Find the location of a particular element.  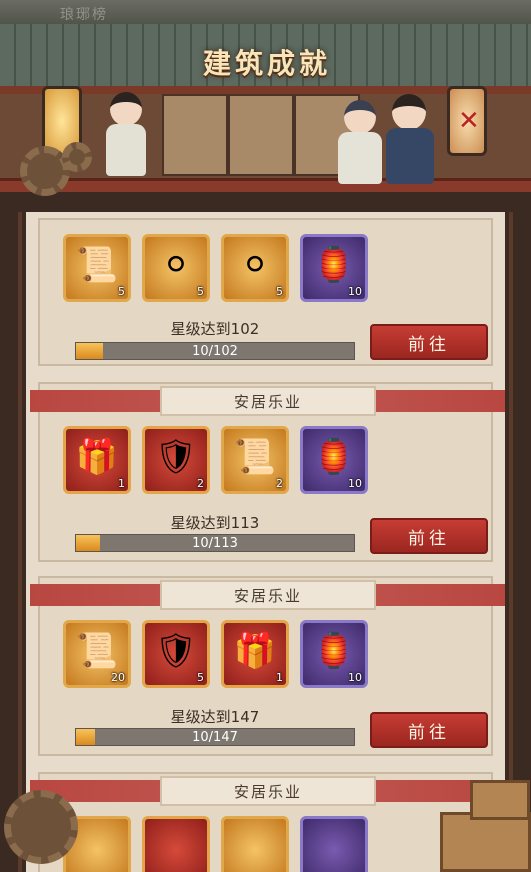

scroll-icon: 📜 is located at coordinates (255, 457).